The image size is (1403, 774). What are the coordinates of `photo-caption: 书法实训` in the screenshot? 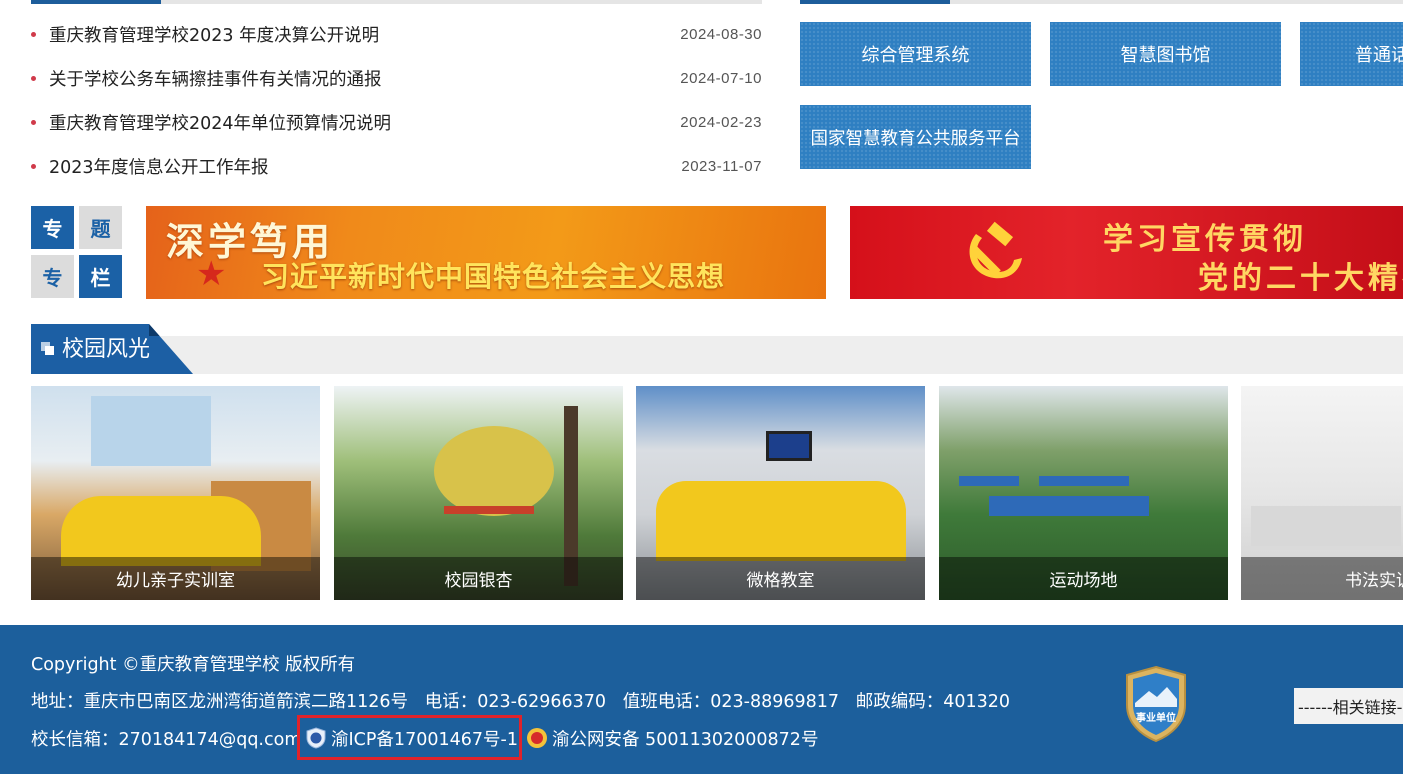 It's located at (1322, 578).